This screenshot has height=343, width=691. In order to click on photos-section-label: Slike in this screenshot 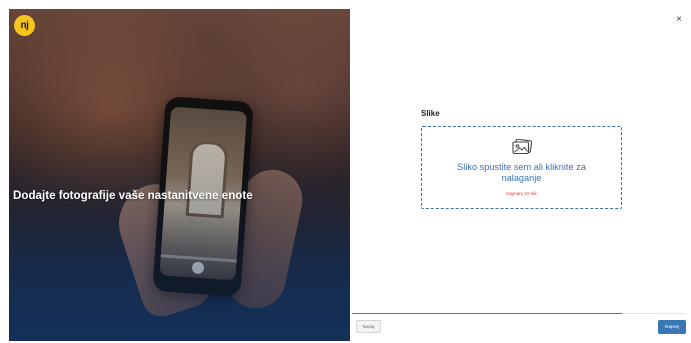, I will do `click(430, 113)`.